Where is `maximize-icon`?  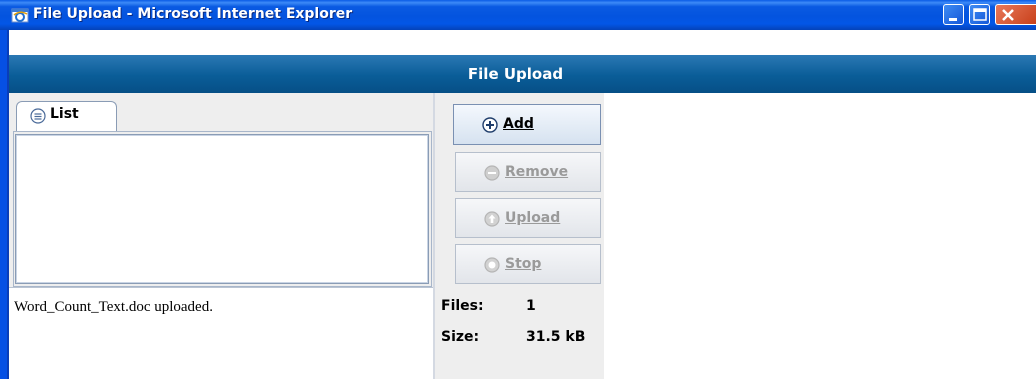
maximize-icon is located at coordinates (980, 14).